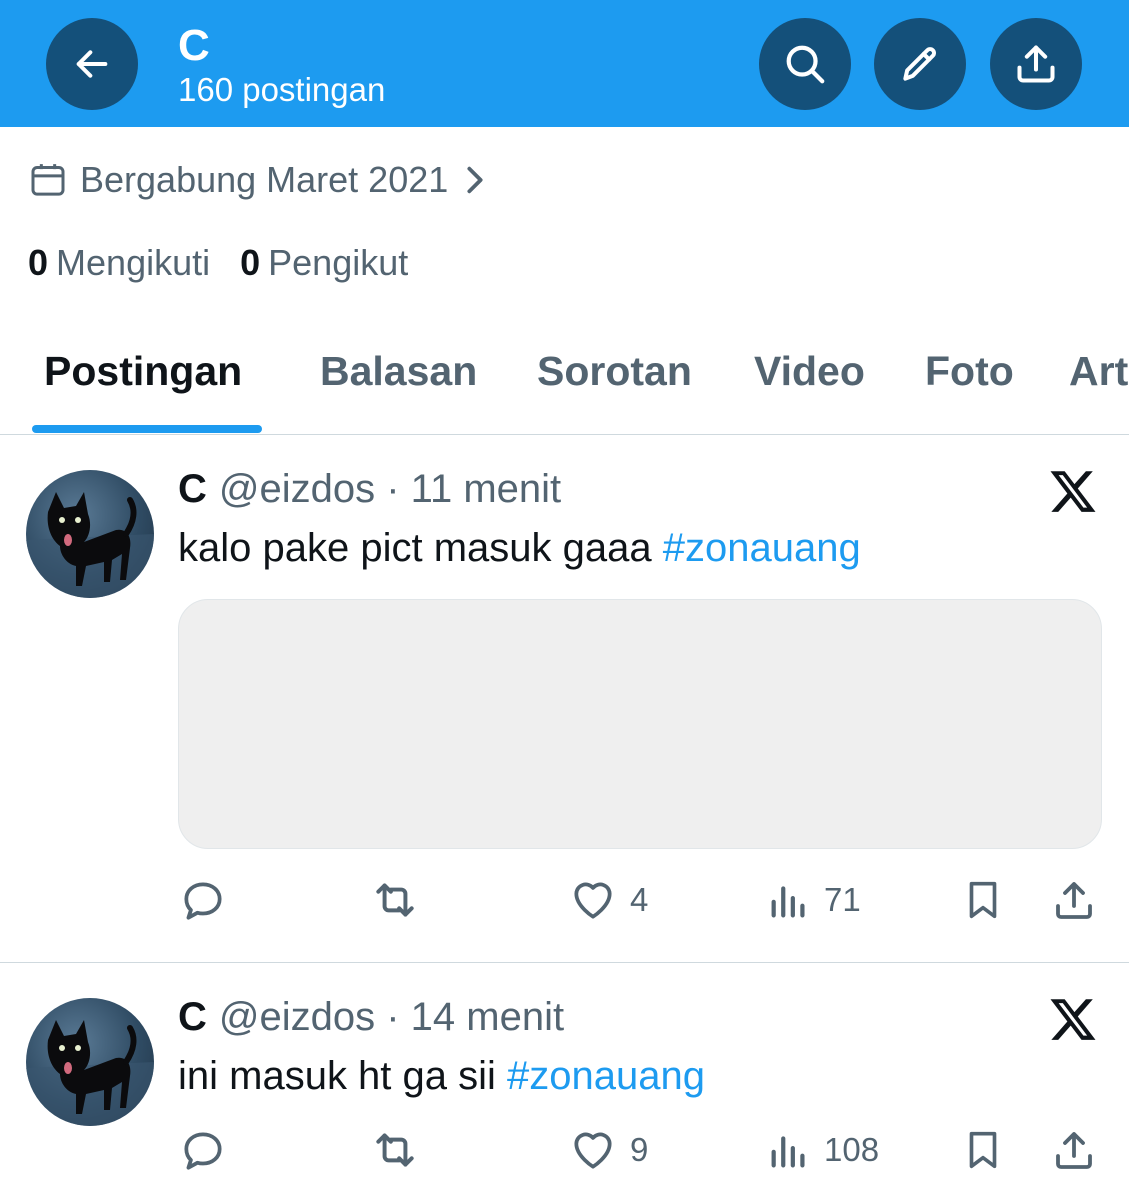 The width and height of the screenshot is (1129, 1200). I want to click on following-link: 0 Mengikuti, so click(119, 263).